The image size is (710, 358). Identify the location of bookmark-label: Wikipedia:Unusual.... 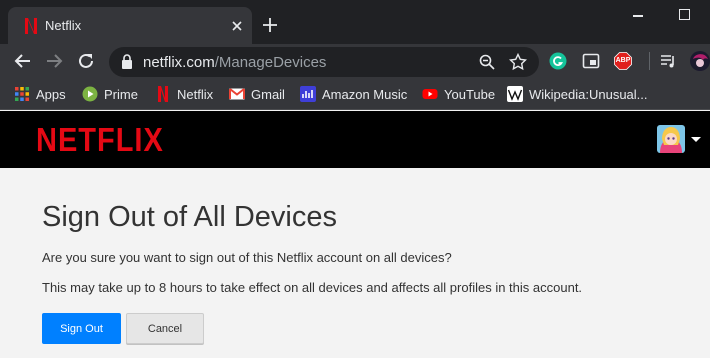
(588, 94).